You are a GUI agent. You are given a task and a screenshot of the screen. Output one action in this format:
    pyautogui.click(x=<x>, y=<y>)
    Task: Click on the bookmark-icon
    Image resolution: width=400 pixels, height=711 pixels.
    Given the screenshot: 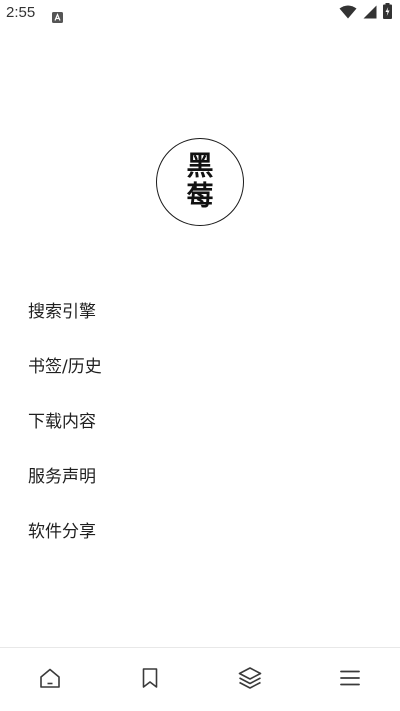 What is the action you would take?
    pyautogui.click(x=150, y=680)
    